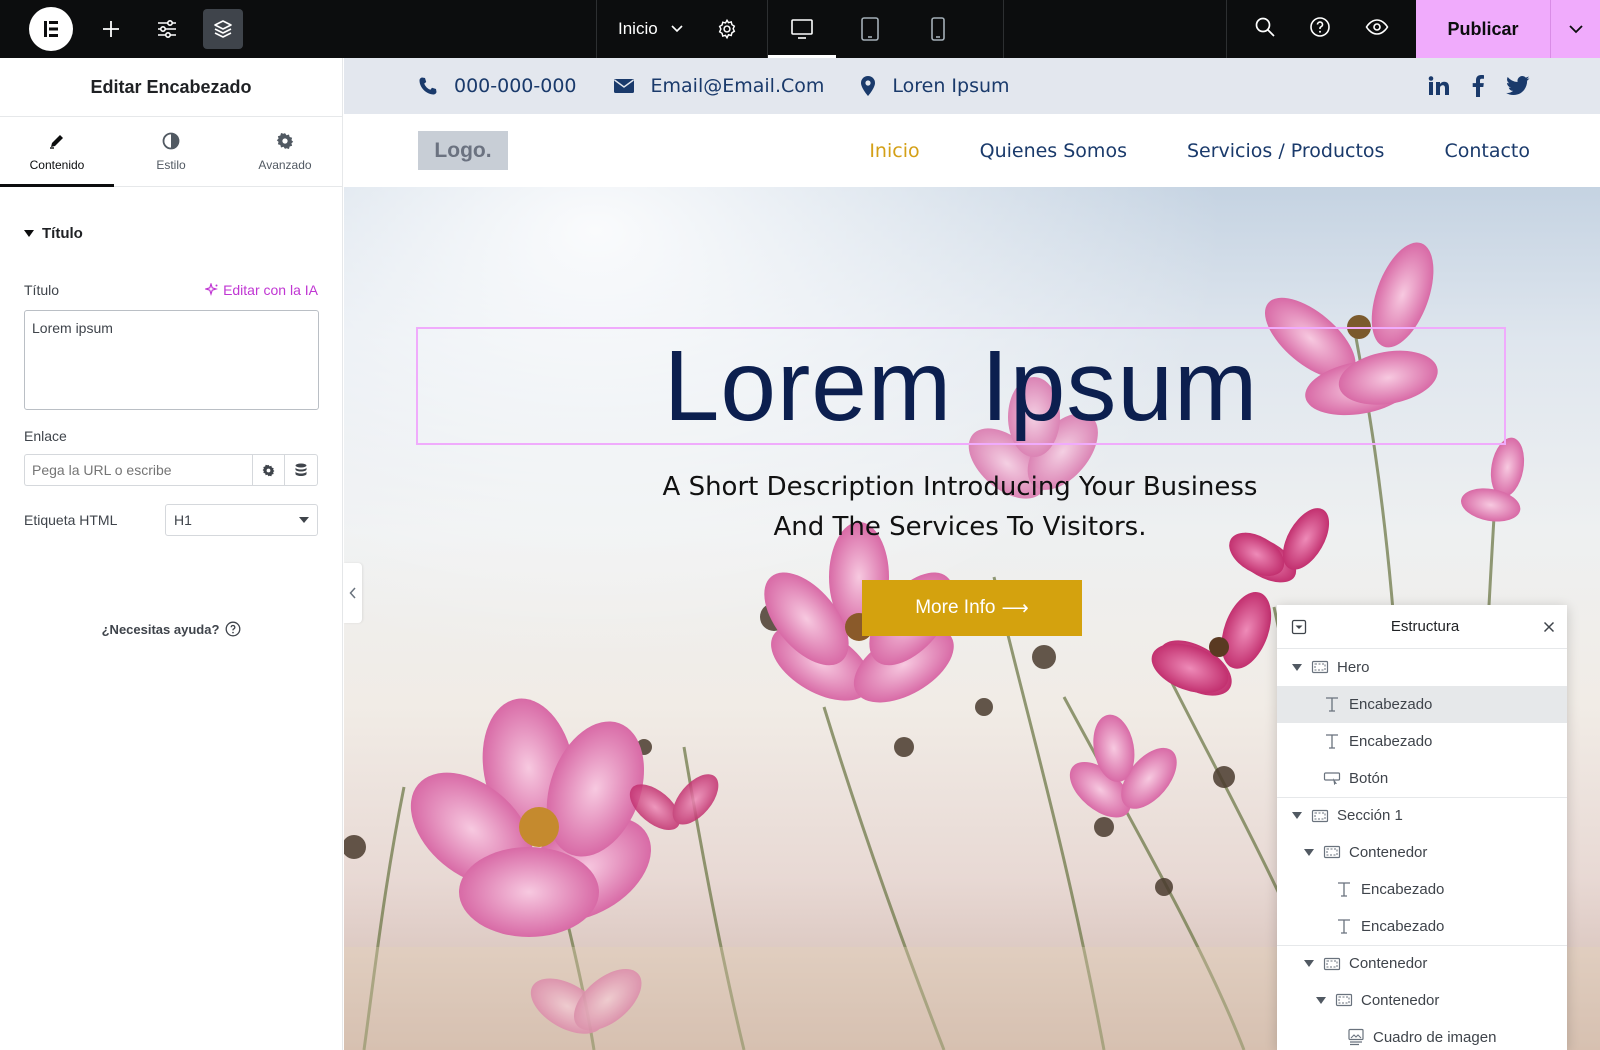 The width and height of the screenshot is (1600, 1050). What do you see at coordinates (1439, 86) in the screenshot?
I see `linkedin-icon` at bounding box center [1439, 86].